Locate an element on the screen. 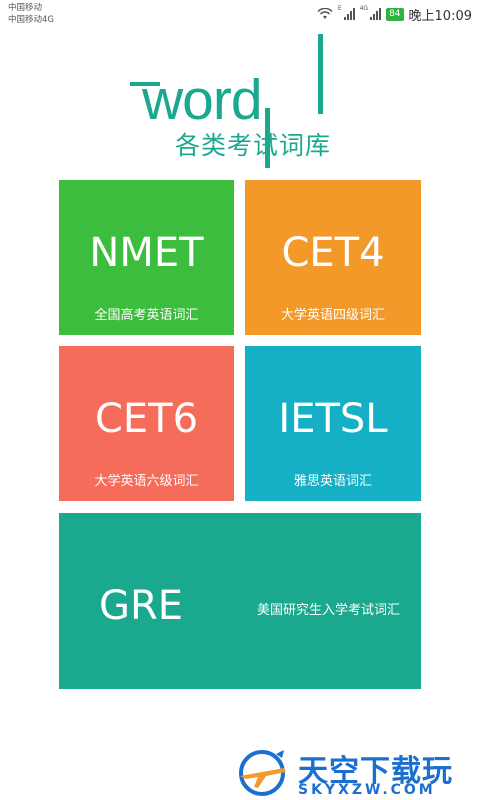 This screenshot has height=800, width=480. wifi-icon is located at coordinates (325, 13).